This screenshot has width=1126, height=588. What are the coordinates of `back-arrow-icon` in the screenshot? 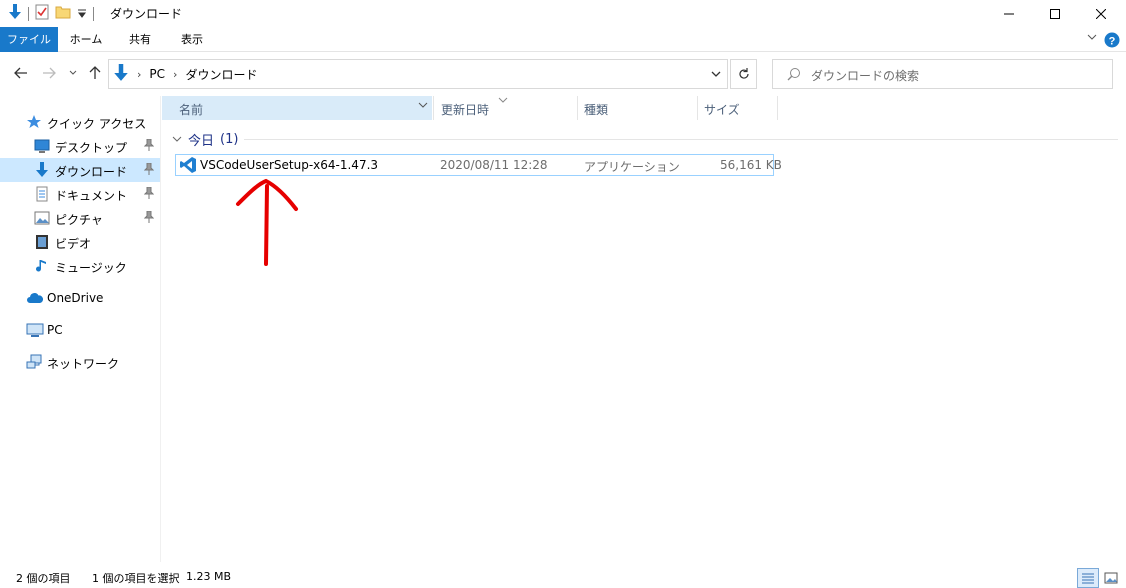 It's located at (20, 73).